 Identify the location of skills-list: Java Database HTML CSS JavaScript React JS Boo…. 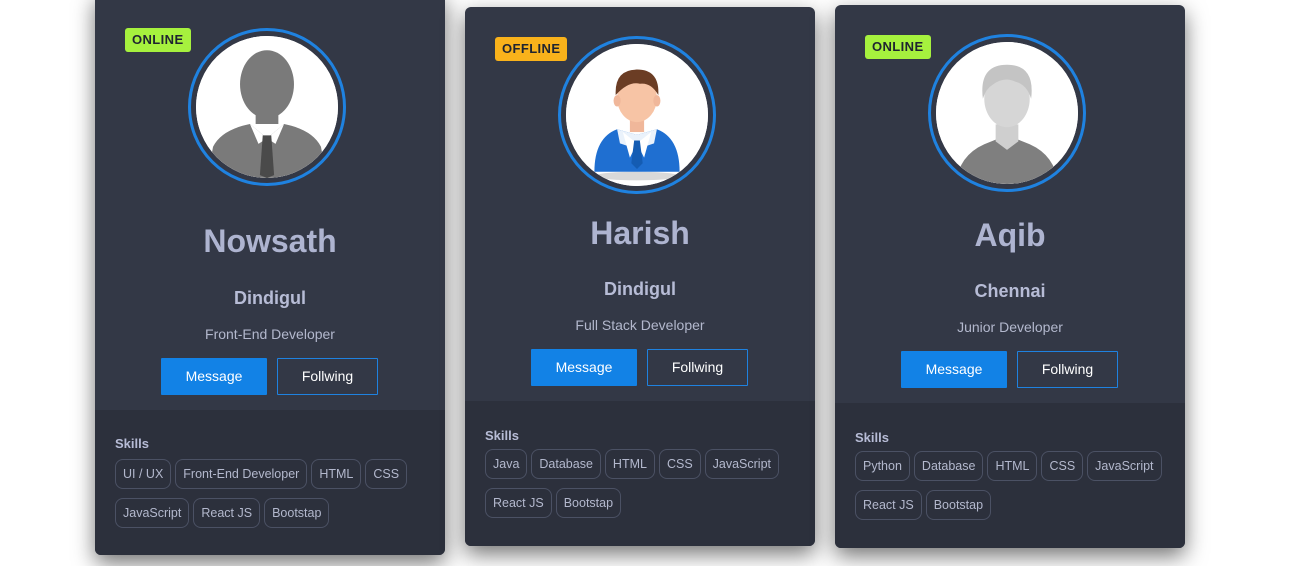
(645, 488).